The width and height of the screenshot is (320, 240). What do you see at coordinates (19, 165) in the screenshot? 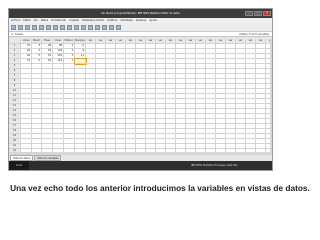
I see `start-button: Inicio` at bounding box center [19, 165].